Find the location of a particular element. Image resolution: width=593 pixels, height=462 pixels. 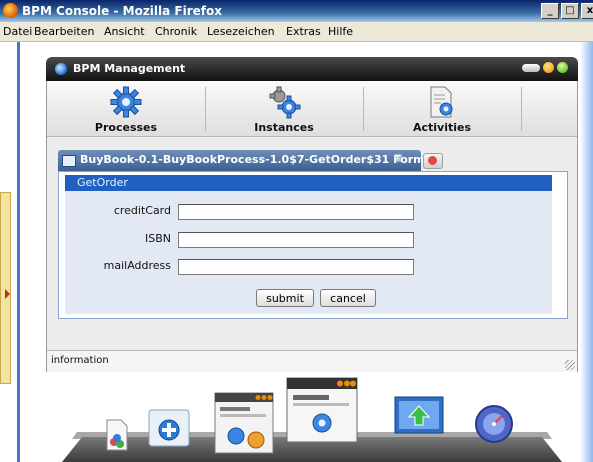

firefox-icon is located at coordinates (10, 10).